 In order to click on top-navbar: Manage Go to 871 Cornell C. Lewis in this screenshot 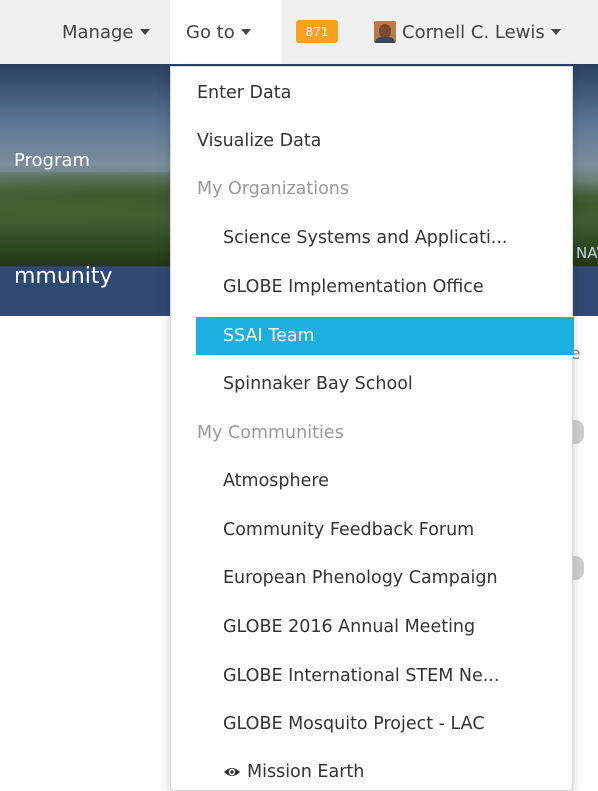, I will do `click(299, 32)`.